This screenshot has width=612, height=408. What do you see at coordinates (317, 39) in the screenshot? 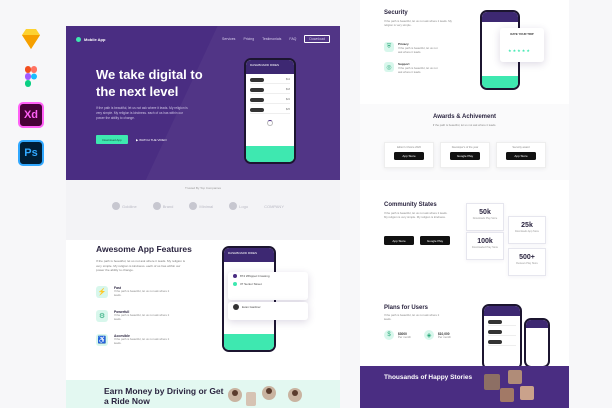
I see `nav-download-button: Download` at bounding box center [317, 39].